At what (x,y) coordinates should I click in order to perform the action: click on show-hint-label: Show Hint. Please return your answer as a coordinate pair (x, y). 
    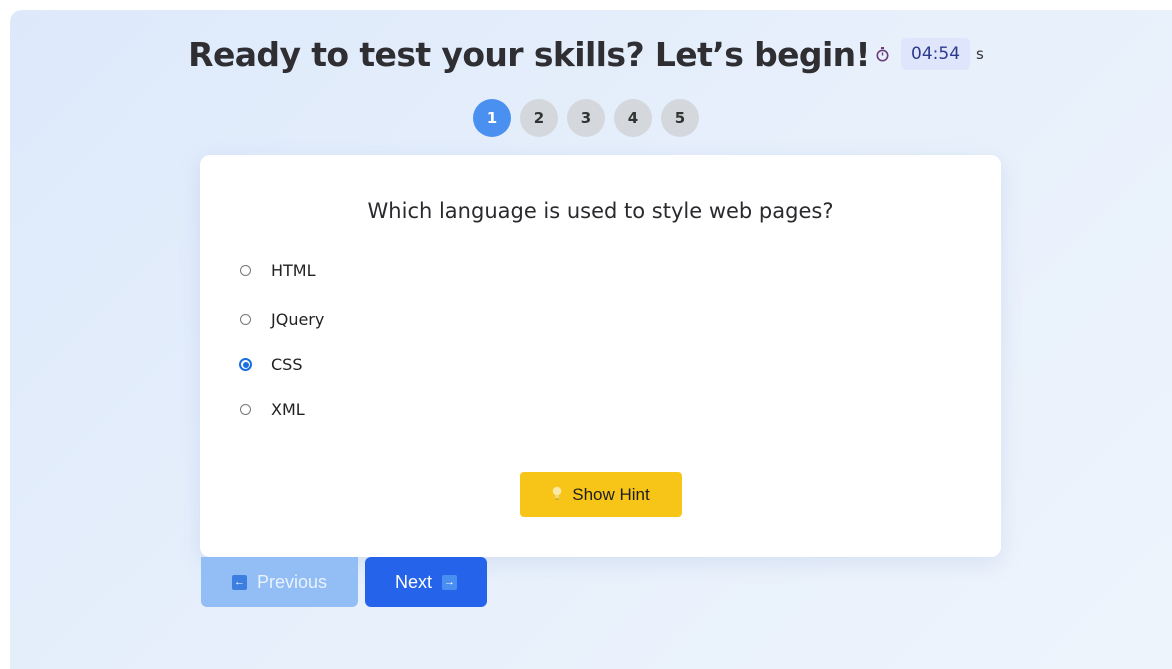
    Looking at the image, I should click on (611, 494).